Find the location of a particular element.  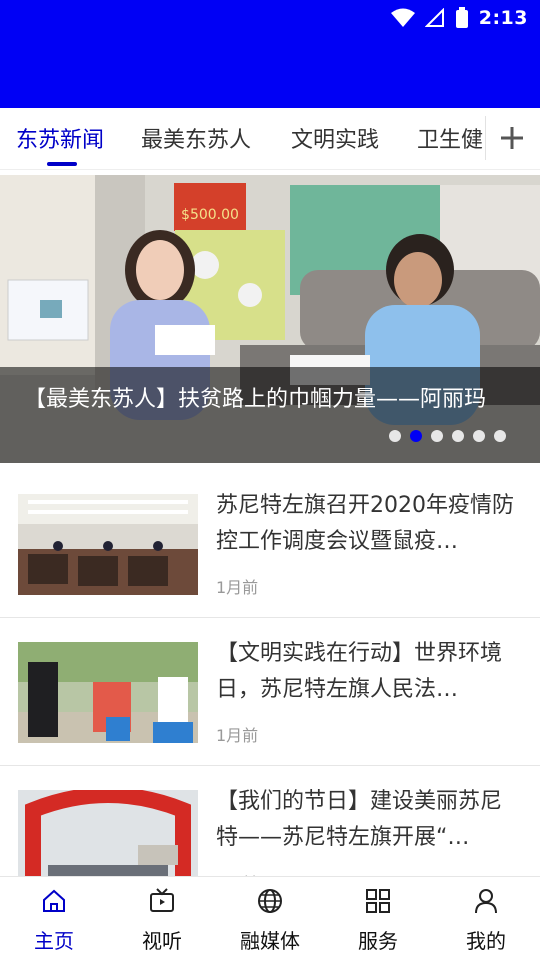

carousel-dots is located at coordinates (447, 436).